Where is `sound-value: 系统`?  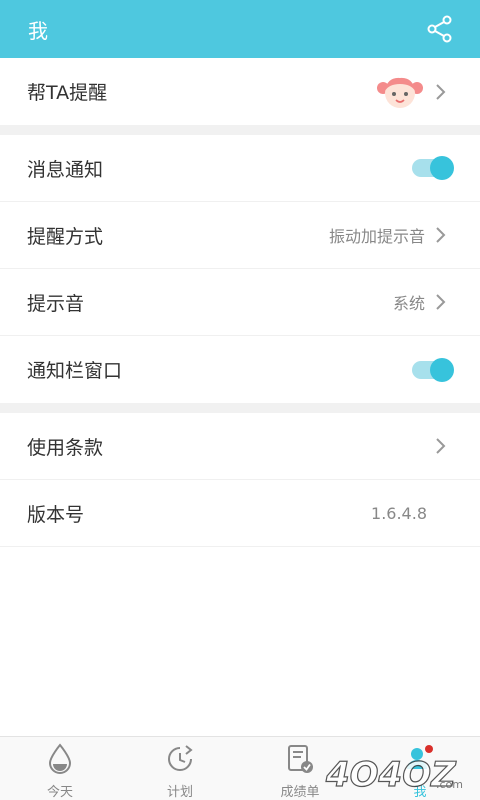
sound-value: 系统 is located at coordinates (408, 303).